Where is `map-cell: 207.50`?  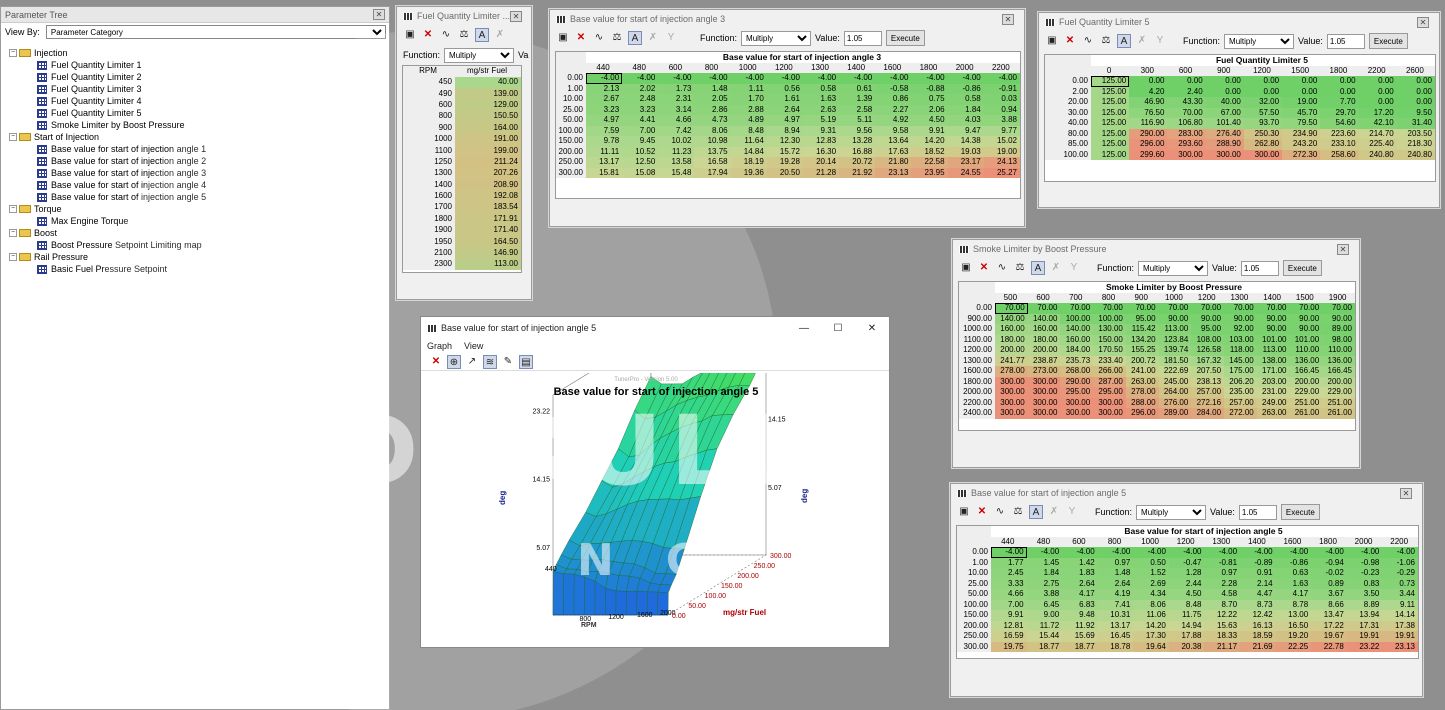
map-cell: 207.50 is located at coordinates (1208, 371).